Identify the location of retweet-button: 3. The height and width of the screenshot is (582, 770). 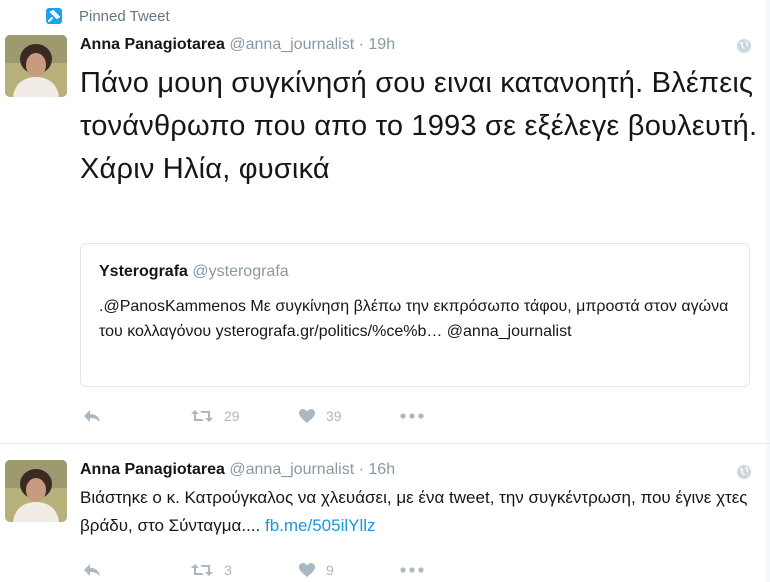
(211, 570).